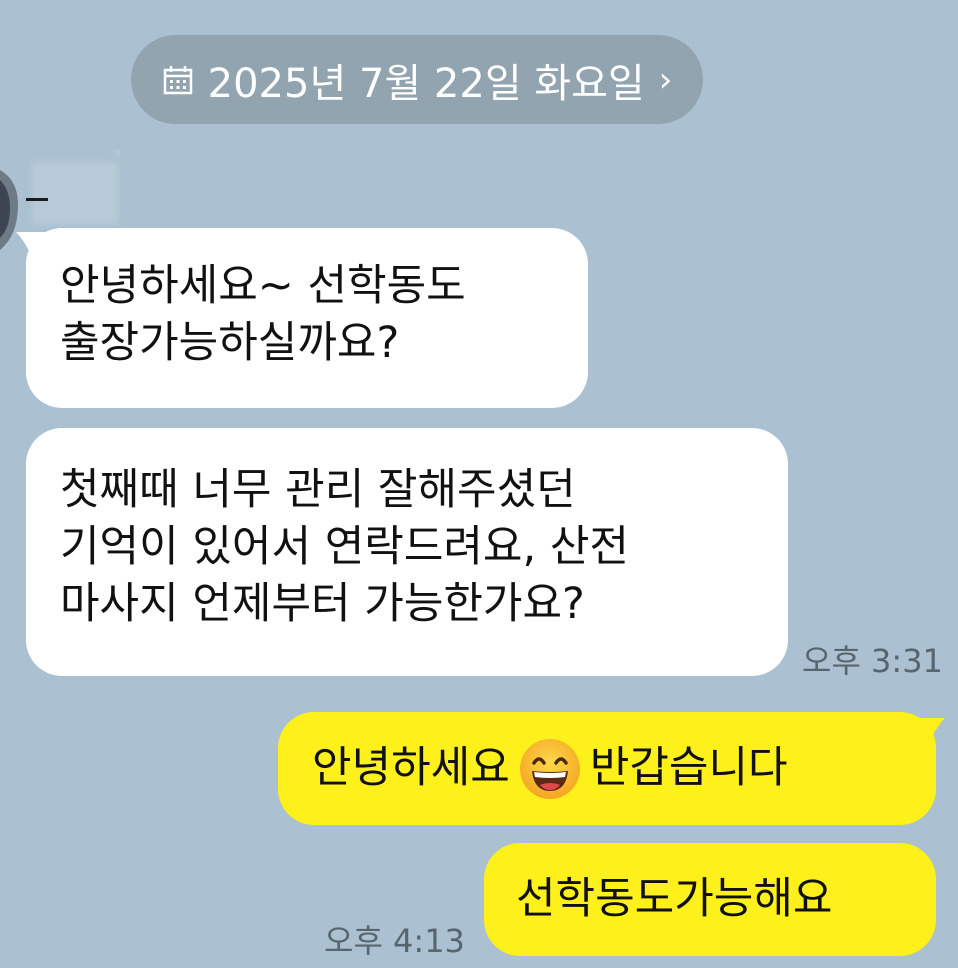 The image size is (958, 968). Describe the element at coordinates (872, 661) in the screenshot. I see `message-timestamp: 오후 3:31` at that location.